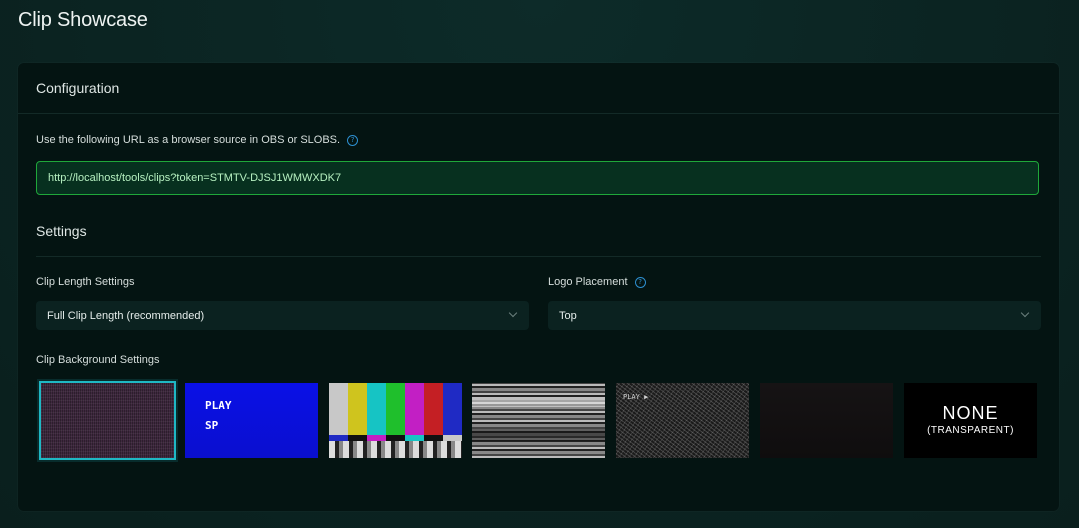 The image size is (1079, 528). What do you see at coordinates (395, 409) in the screenshot?
I see `color-bars-graphic` at bounding box center [395, 409].